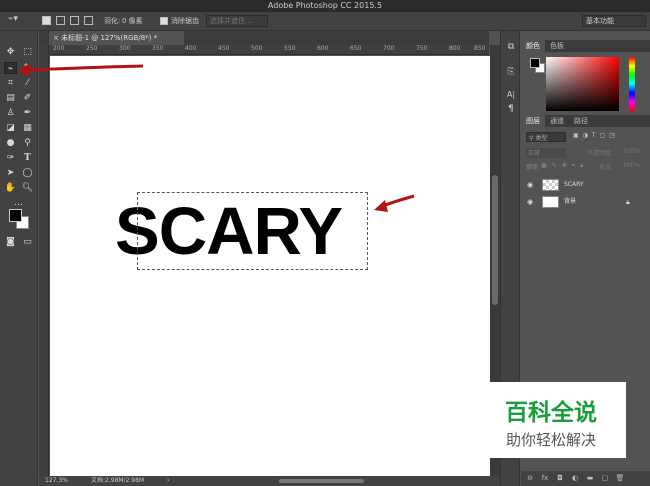 Image resolution: width=650 pixels, height=486 pixels. Describe the element at coordinates (81, 70) in the screenshot. I see `arrow-to-lasso-icon` at that location.